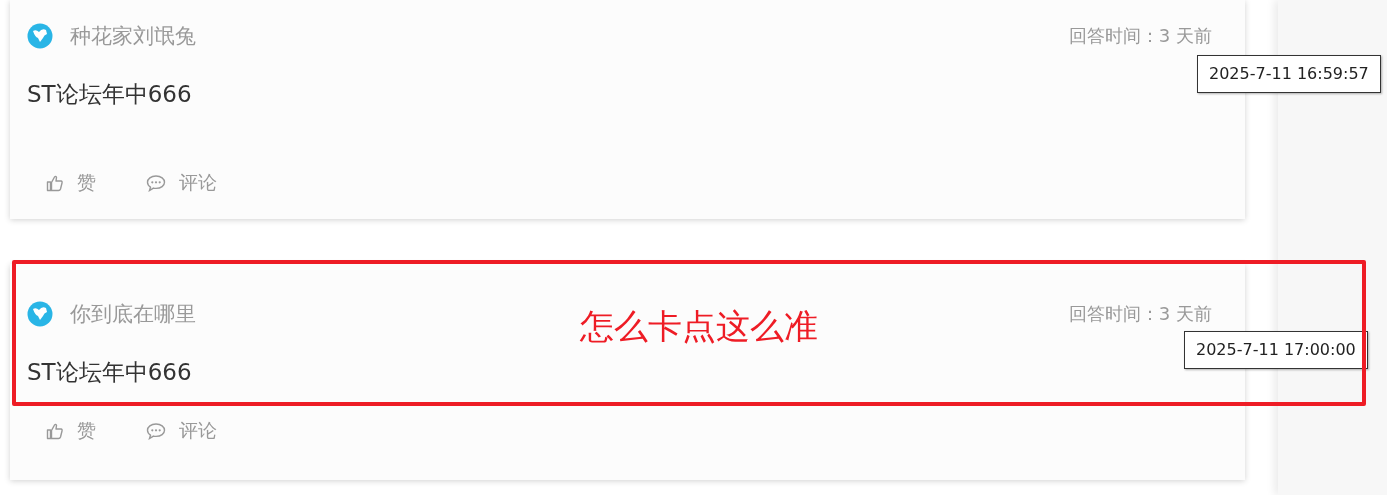  Describe the element at coordinates (699, 326) in the screenshot. I see `annotation-text: 怎么卡点这么准` at that location.